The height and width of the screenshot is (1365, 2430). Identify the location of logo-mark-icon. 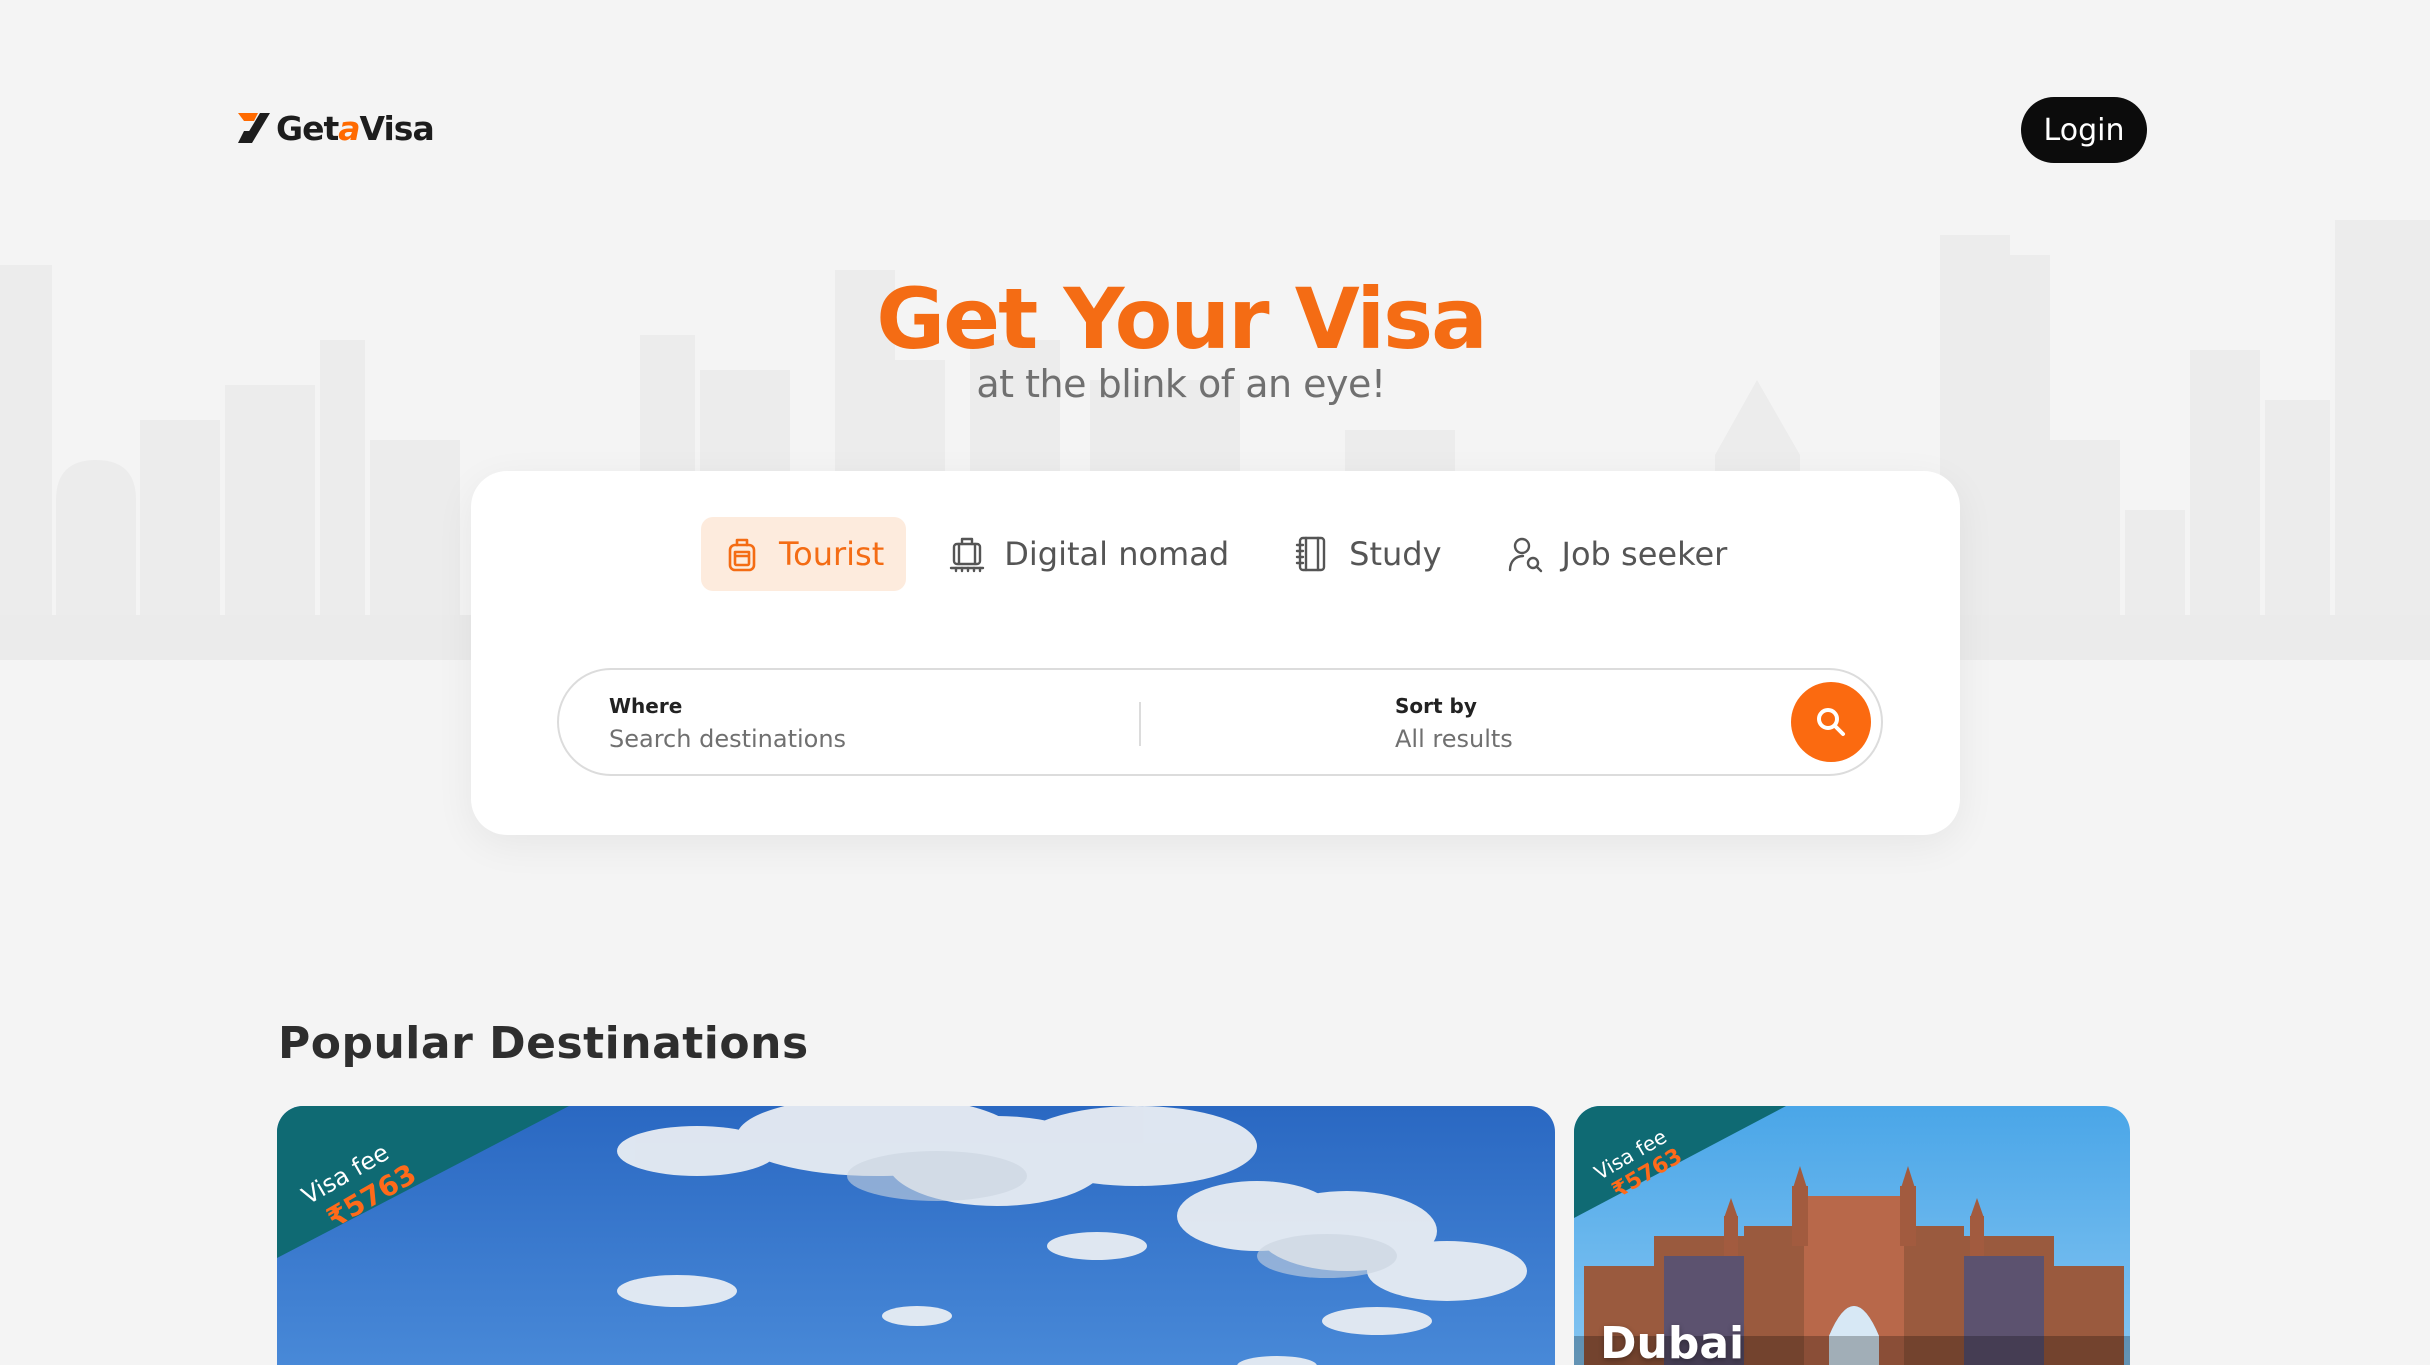
(254, 128).